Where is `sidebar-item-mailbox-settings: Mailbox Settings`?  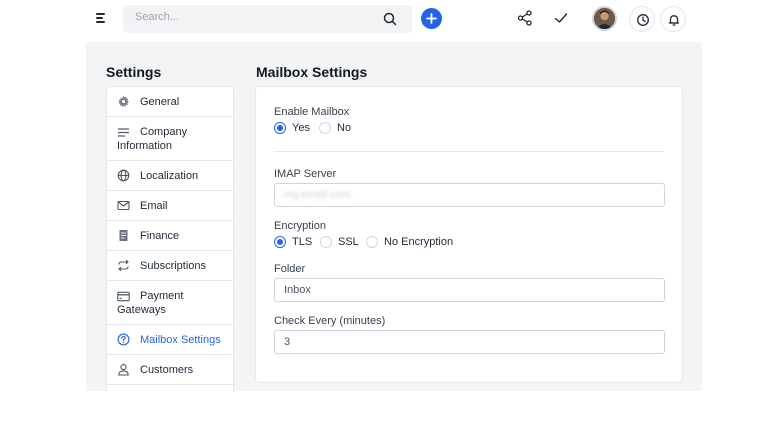 sidebar-item-mailbox-settings: Mailbox Settings is located at coordinates (170, 340).